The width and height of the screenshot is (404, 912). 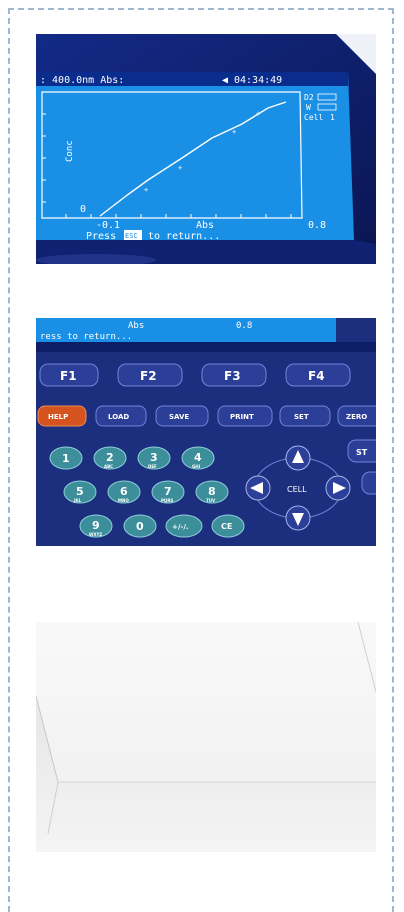 What do you see at coordinates (168, 491) in the screenshot?
I see `key-7-label: 7` at bounding box center [168, 491].